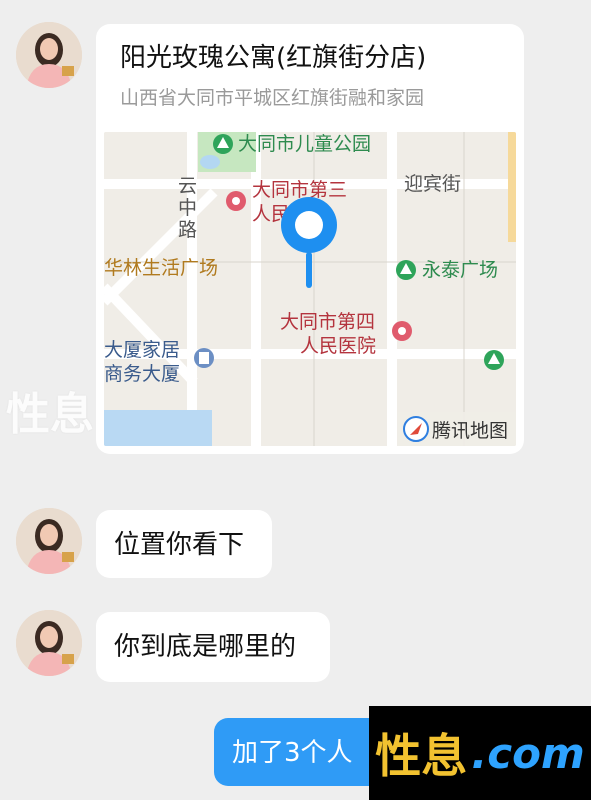 Image resolution: width=591 pixels, height=800 pixels. Describe the element at coordinates (142, 374) in the screenshot. I see `map-label-dasha-line2: 商务大厦` at that location.